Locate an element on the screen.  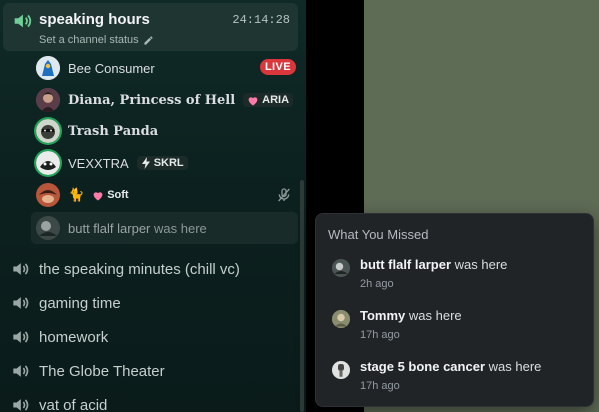
call-timer: 24:14:28 is located at coordinates (261, 20).